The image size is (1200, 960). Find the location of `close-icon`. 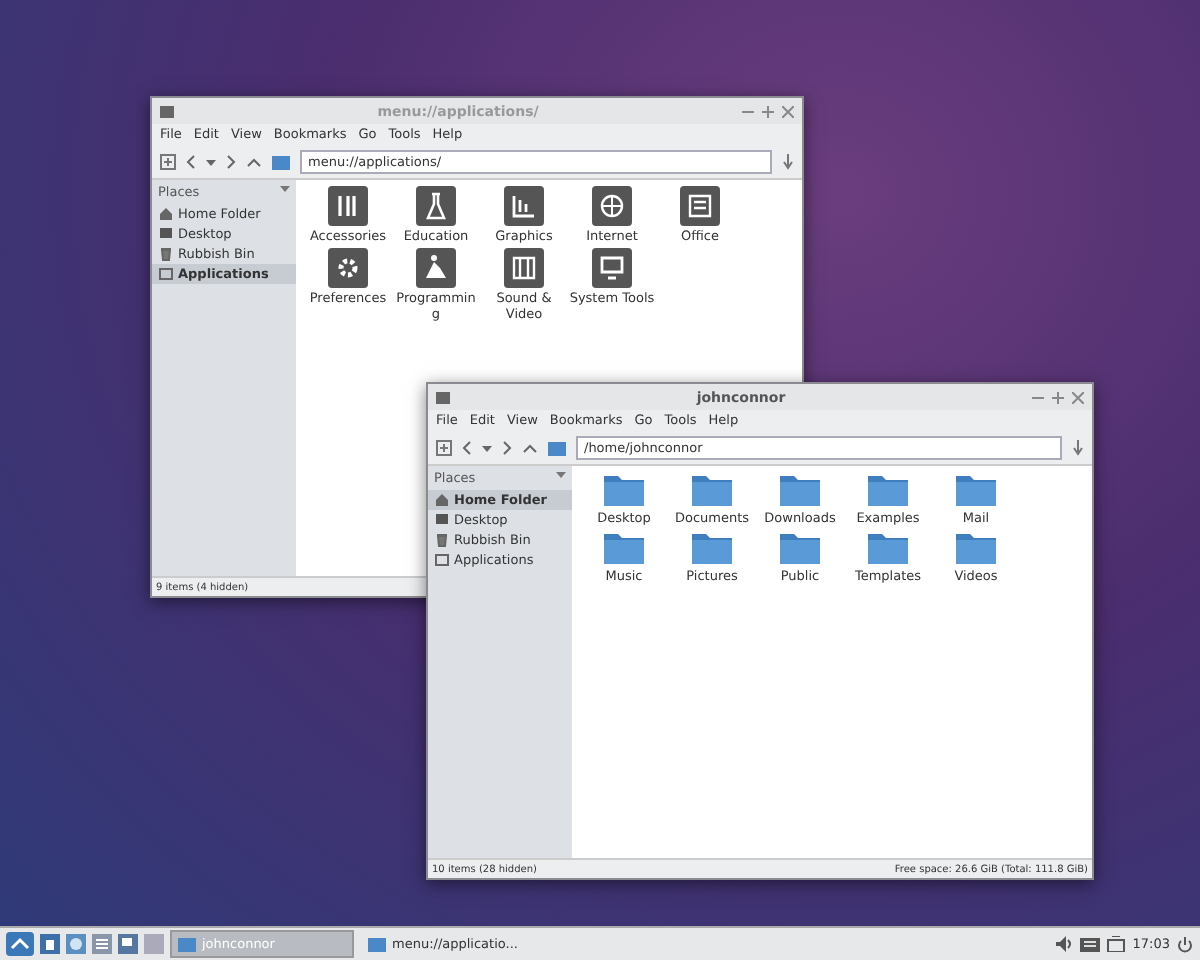

close-icon is located at coordinates (1078, 397).